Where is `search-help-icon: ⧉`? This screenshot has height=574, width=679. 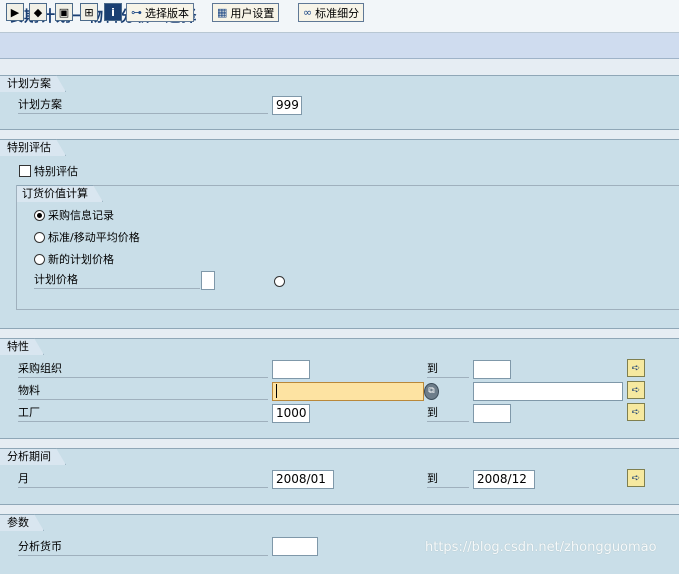 search-help-icon: ⧉ is located at coordinates (431, 391).